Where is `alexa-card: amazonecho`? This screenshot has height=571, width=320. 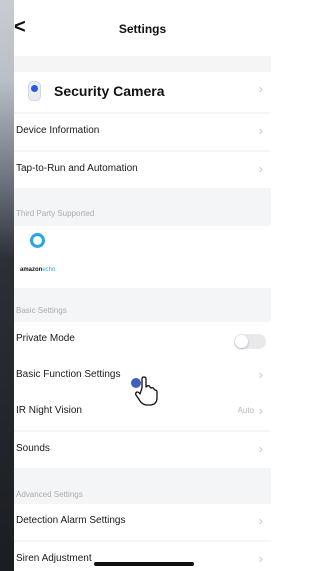
alexa-card: amazonecho is located at coordinates (142, 257).